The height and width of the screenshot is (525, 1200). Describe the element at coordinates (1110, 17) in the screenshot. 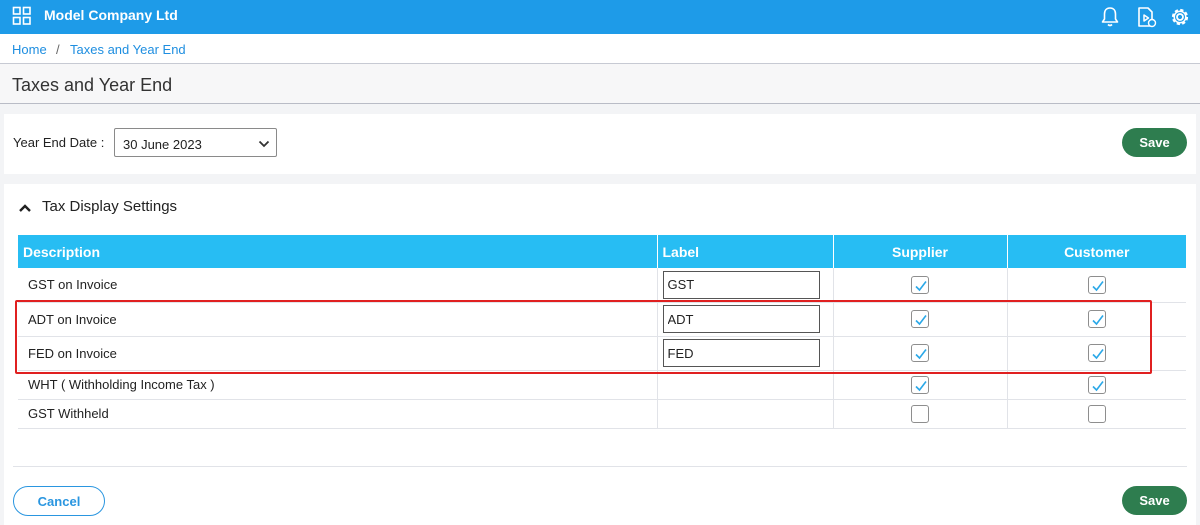

I see `bell-icon` at that location.